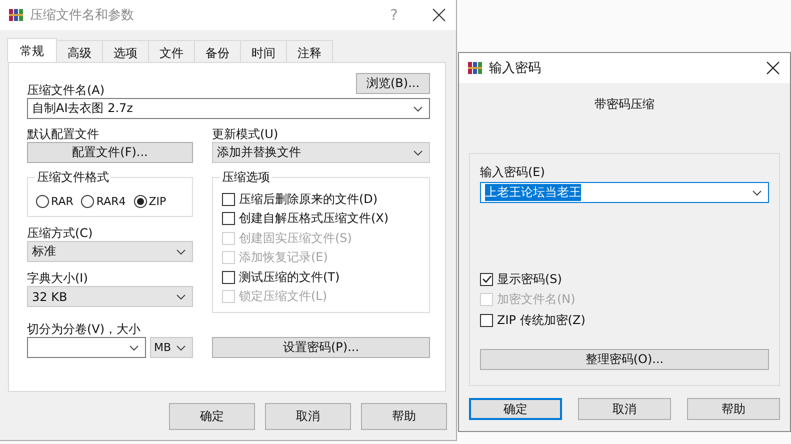  I want to click on tab: 备份, so click(217, 51).